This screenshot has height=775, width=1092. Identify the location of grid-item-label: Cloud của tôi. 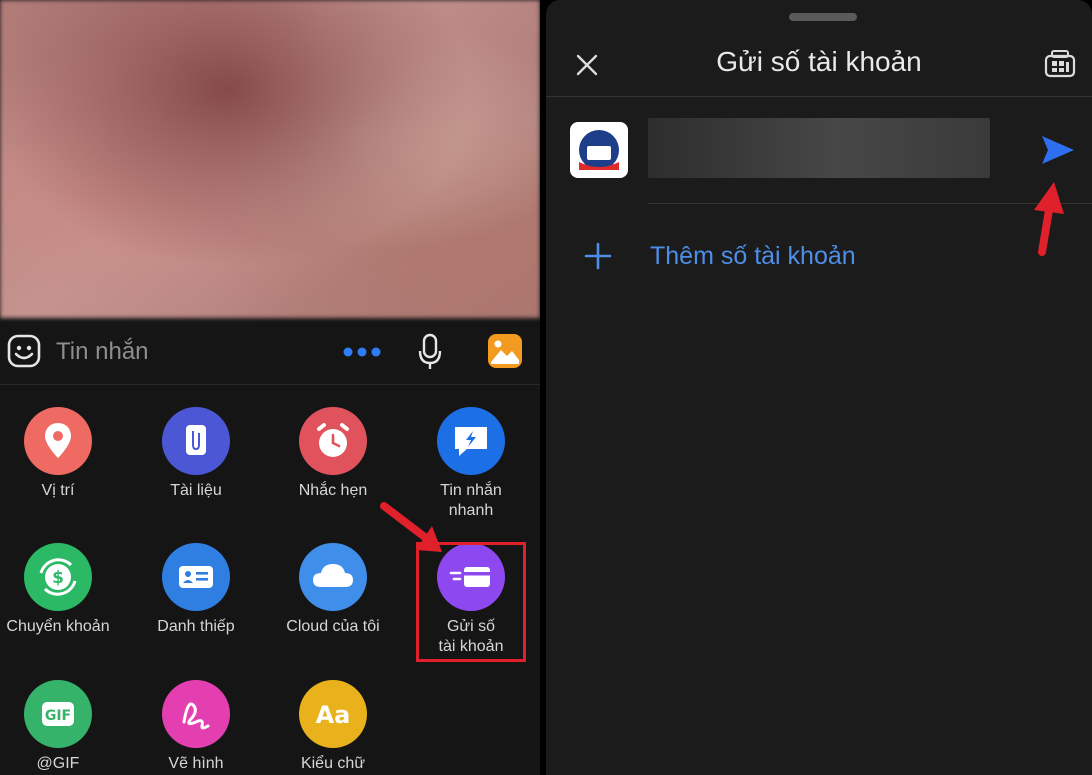
(333, 626).